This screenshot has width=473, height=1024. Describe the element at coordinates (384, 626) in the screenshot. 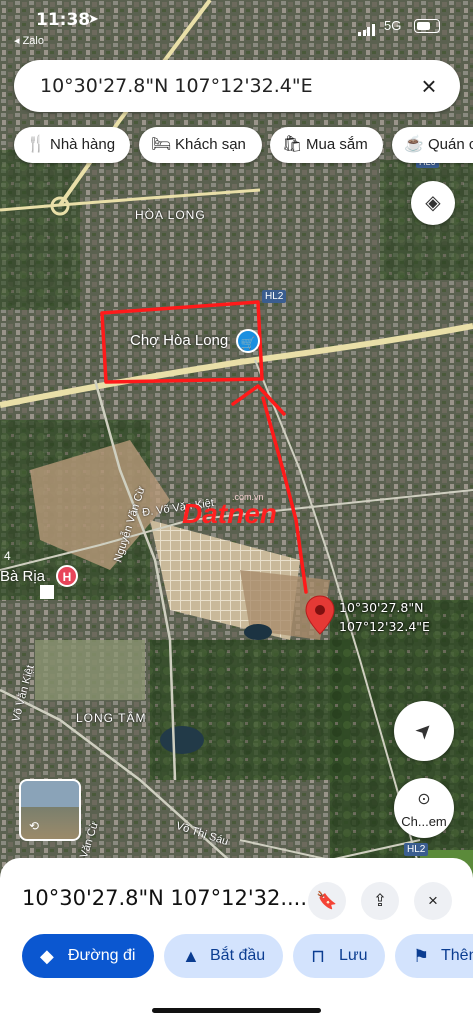

I see `pin-longitude: 107°12'32.4"E` at that location.